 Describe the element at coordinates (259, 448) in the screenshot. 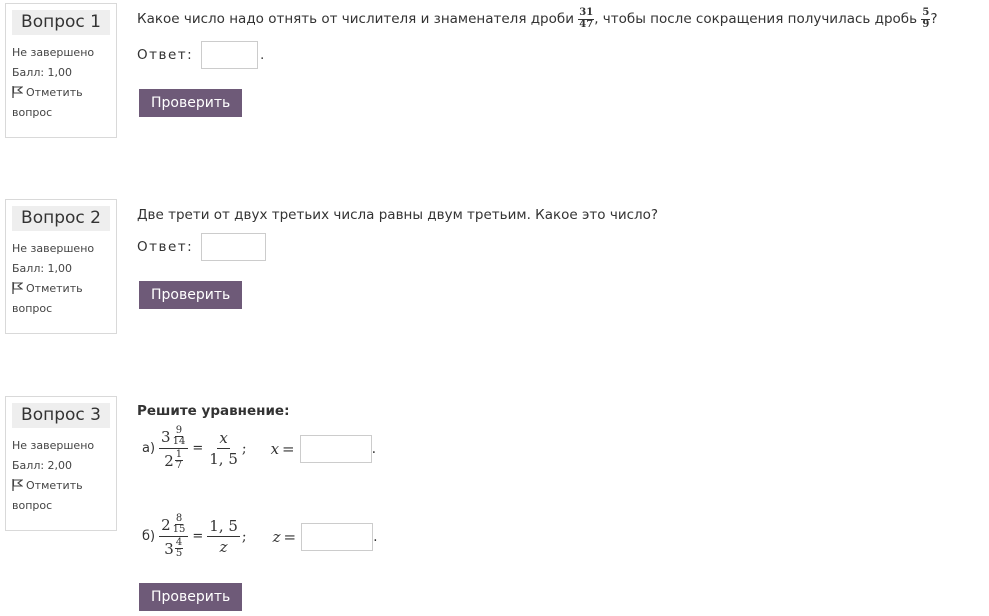

I see `equation-a: а) 3 9 14 2 1 7 = x 1, 5 ; x = .` at that location.